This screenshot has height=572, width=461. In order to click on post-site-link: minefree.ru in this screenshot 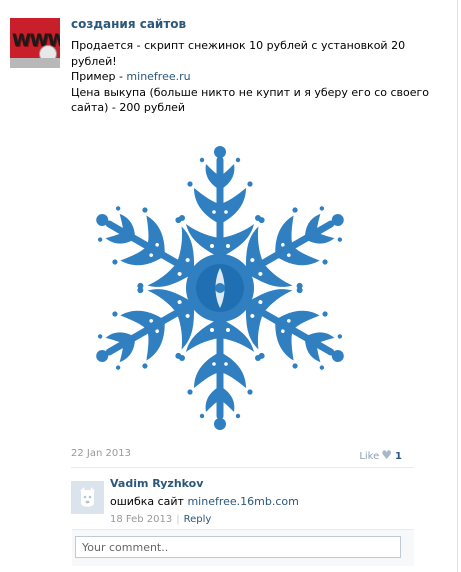, I will do `click(158, 76)`.